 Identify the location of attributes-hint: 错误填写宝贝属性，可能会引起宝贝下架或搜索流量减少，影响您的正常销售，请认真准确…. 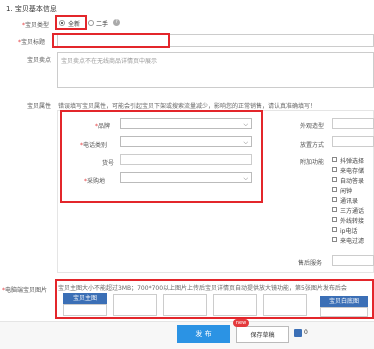
(187, 106).